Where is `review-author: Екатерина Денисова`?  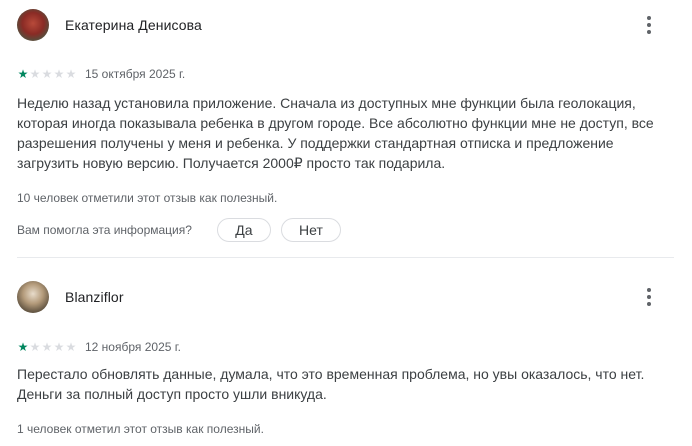 review-author: Екатерина Денисова is located at coordinates (133, 25).